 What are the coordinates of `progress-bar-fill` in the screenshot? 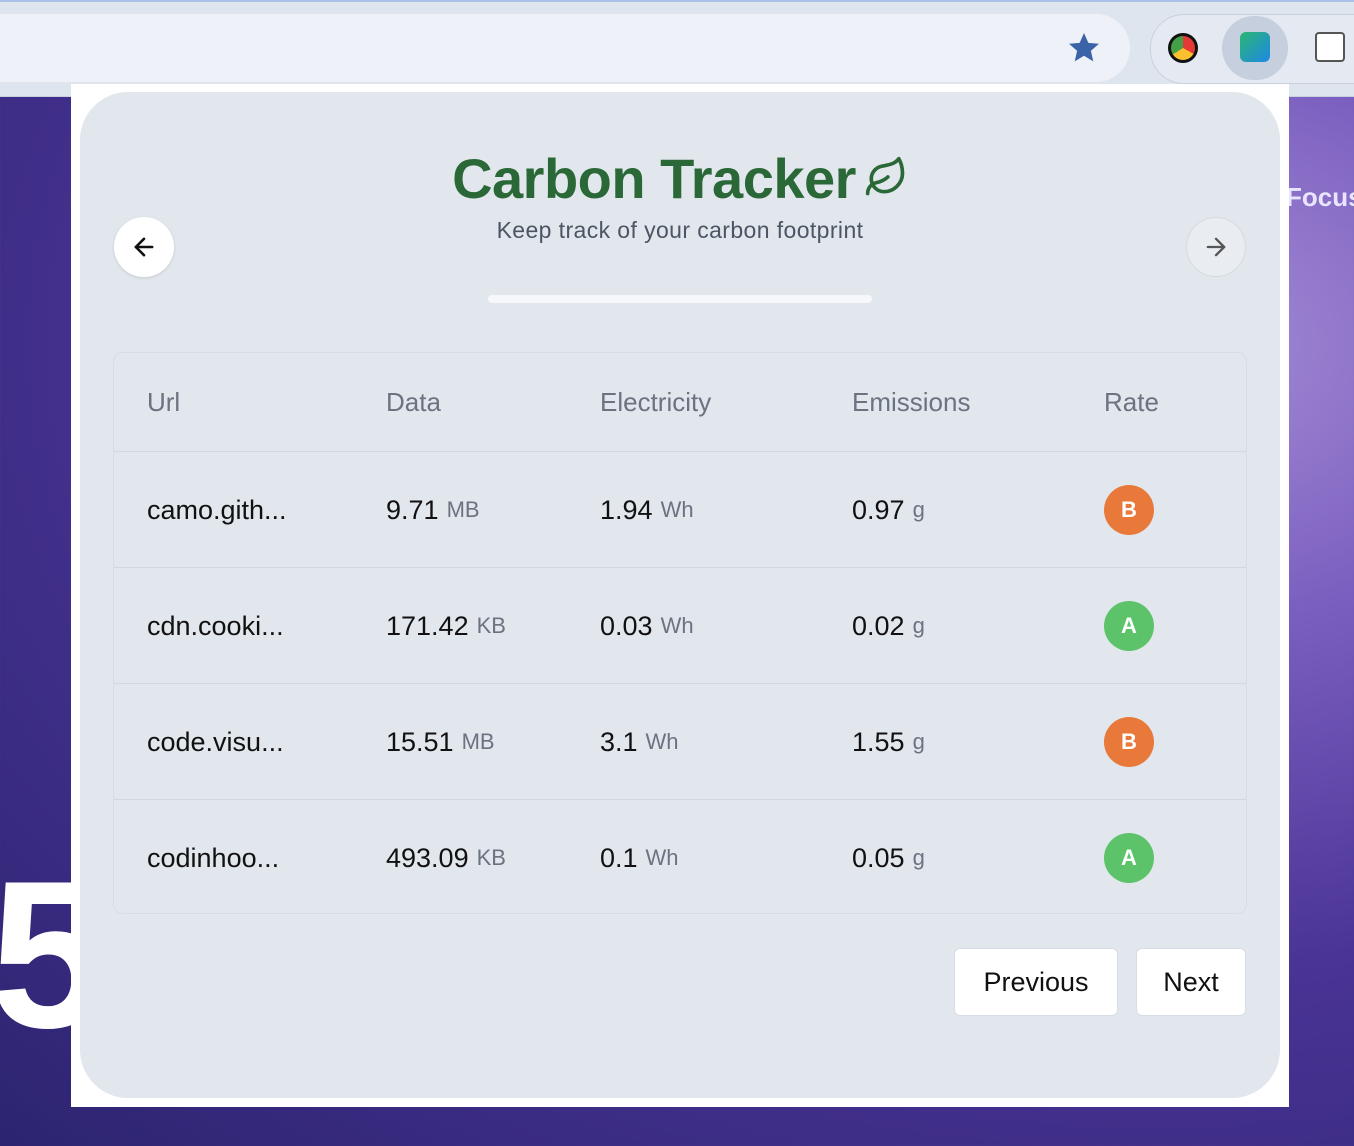 It's located at (680, 299).